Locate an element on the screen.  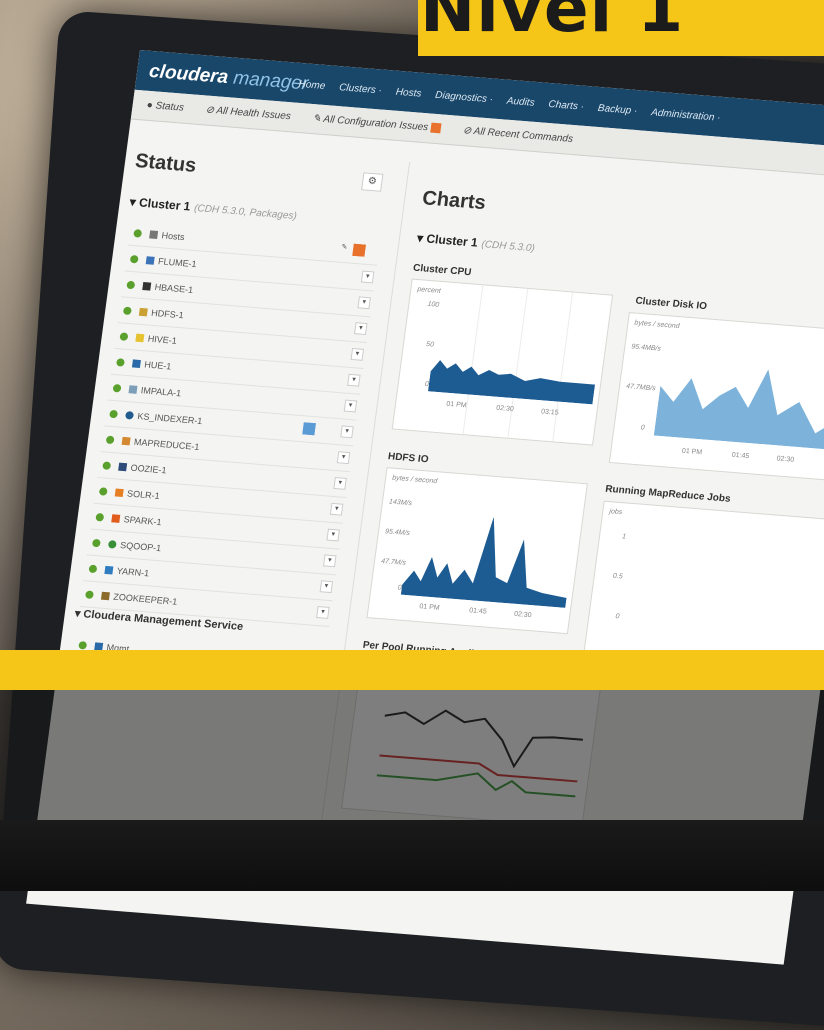
service-label: SPARK-1 is located at coordinates (143, 520).